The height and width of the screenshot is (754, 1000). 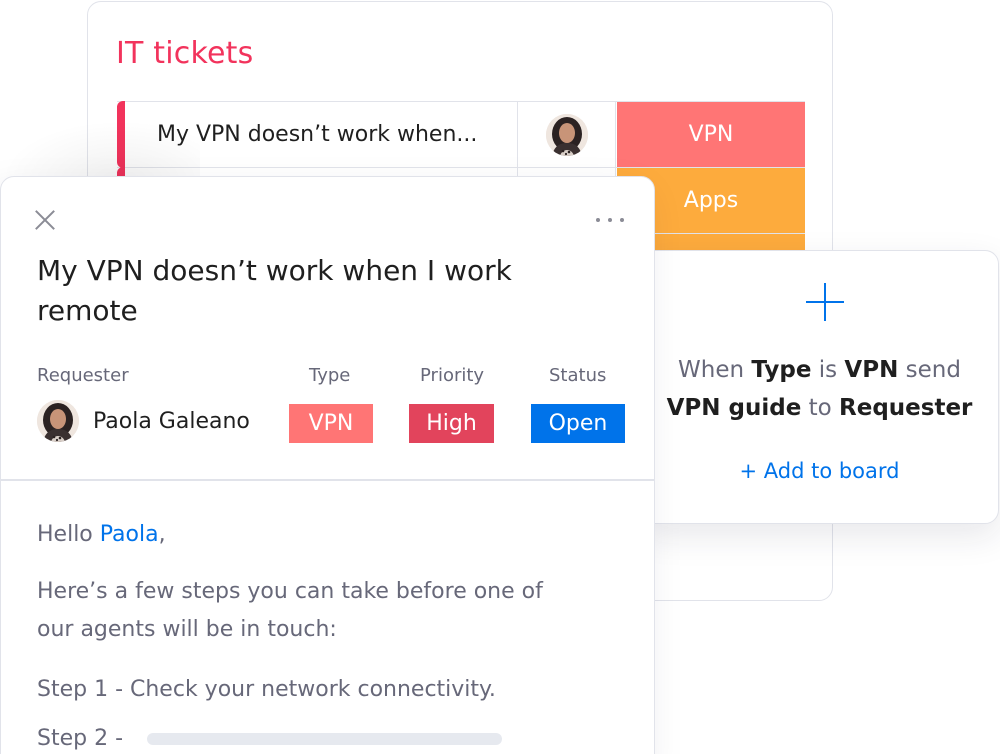 I want to click on step-2-placeholder-bar, so click(x=324, y=739).